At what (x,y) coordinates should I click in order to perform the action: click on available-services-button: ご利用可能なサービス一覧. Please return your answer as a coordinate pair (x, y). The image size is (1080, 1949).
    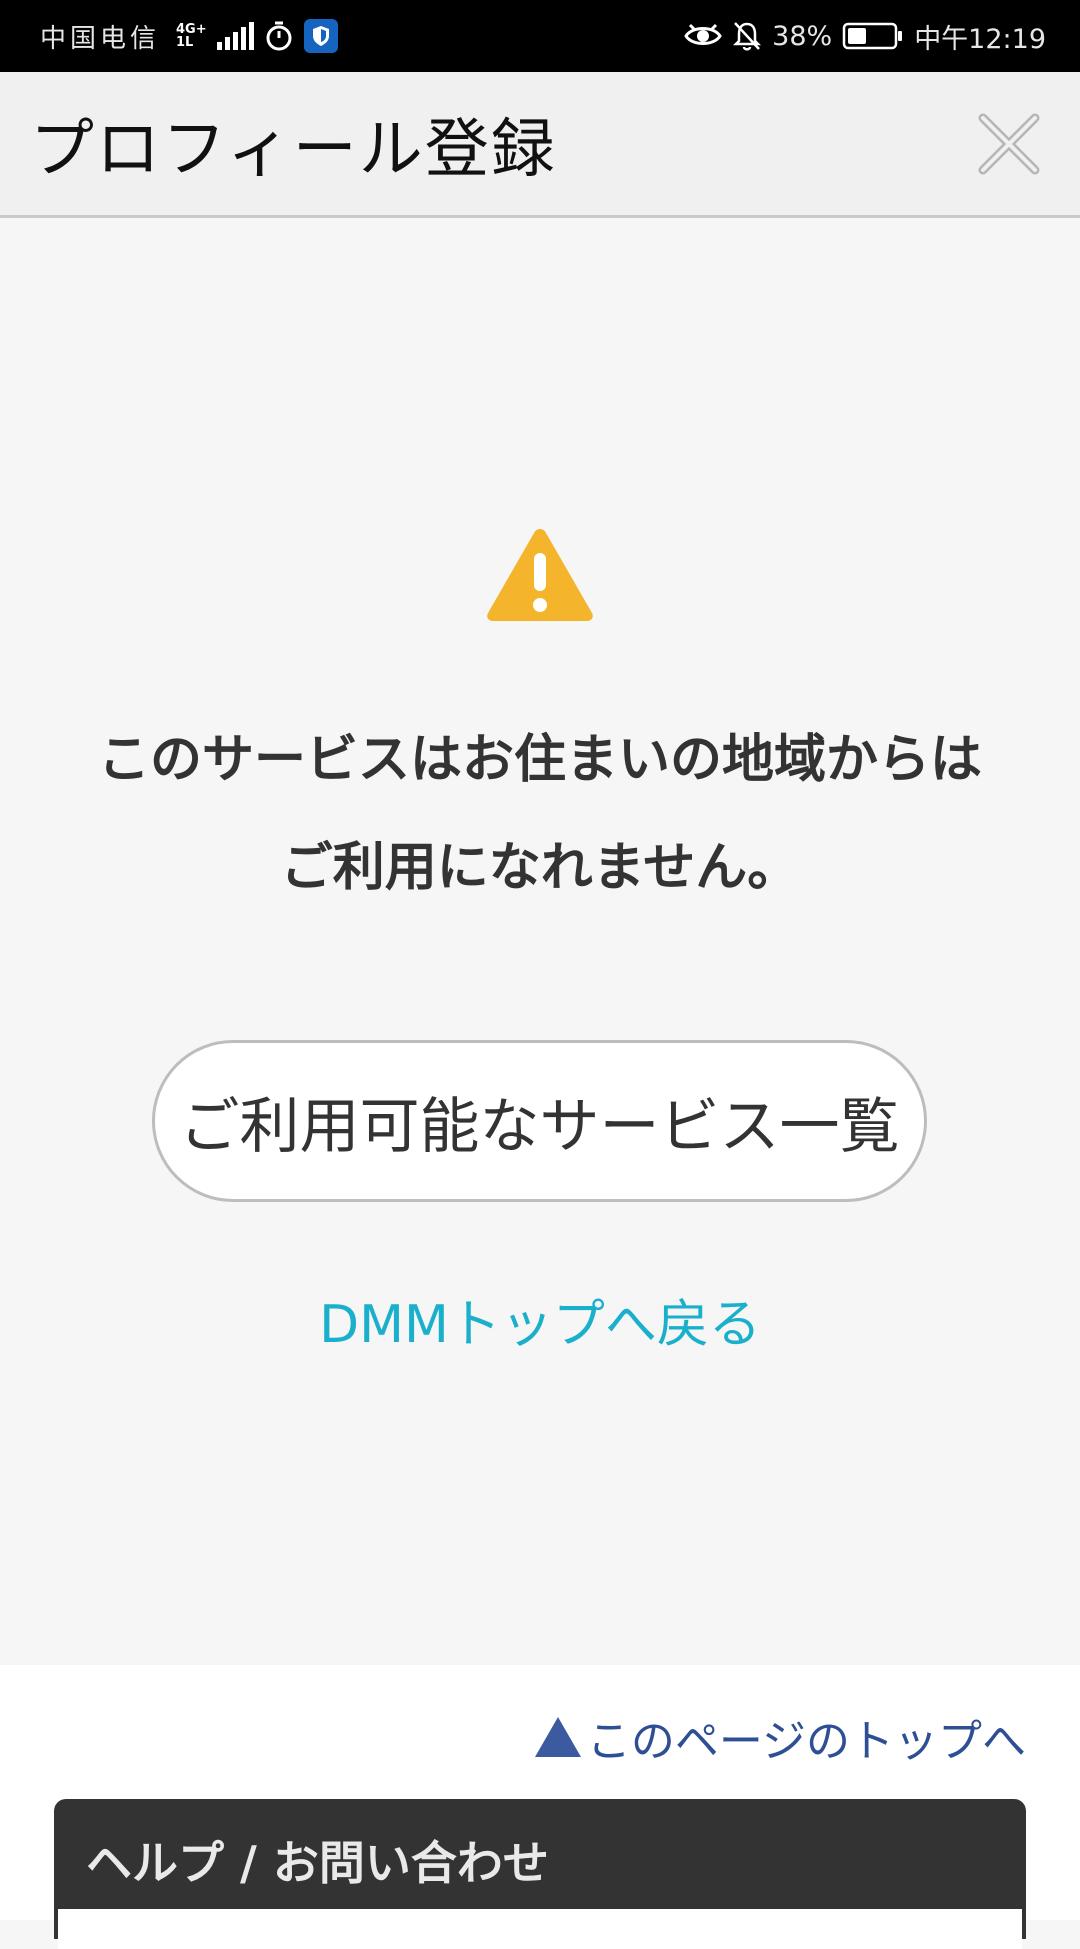
    Looking at the image, I should click on (539, 1121).